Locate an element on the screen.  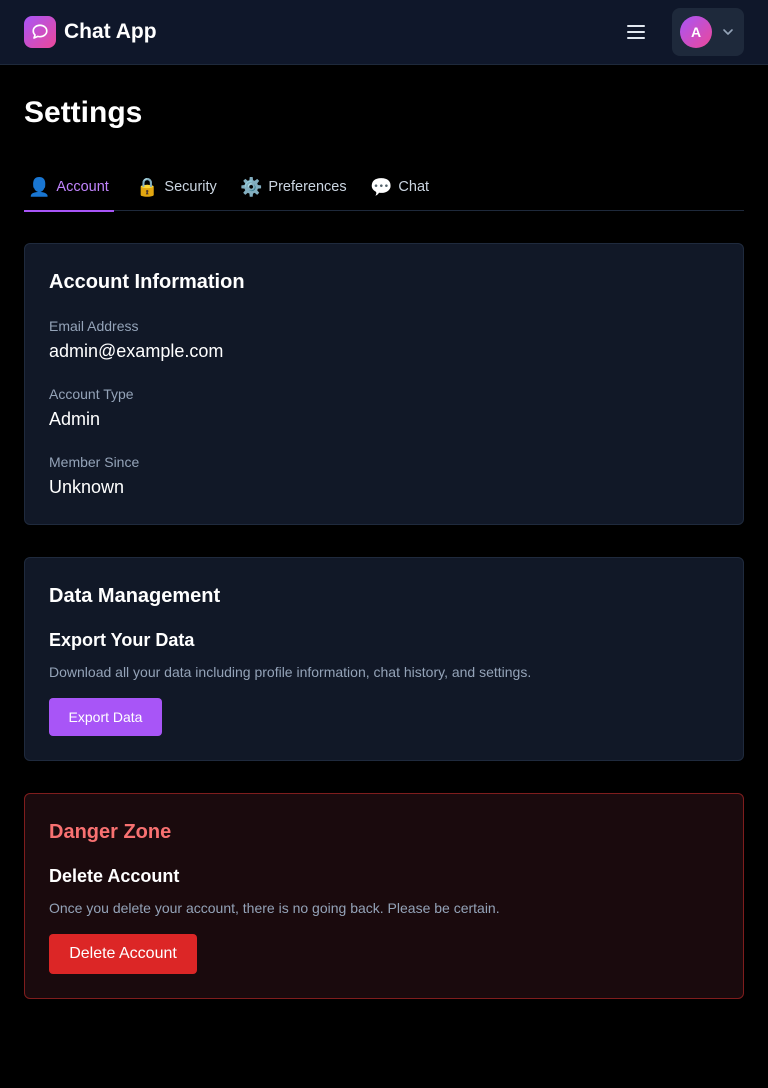
gear-icon: ⚙️ is located at coordinates (251, 186).